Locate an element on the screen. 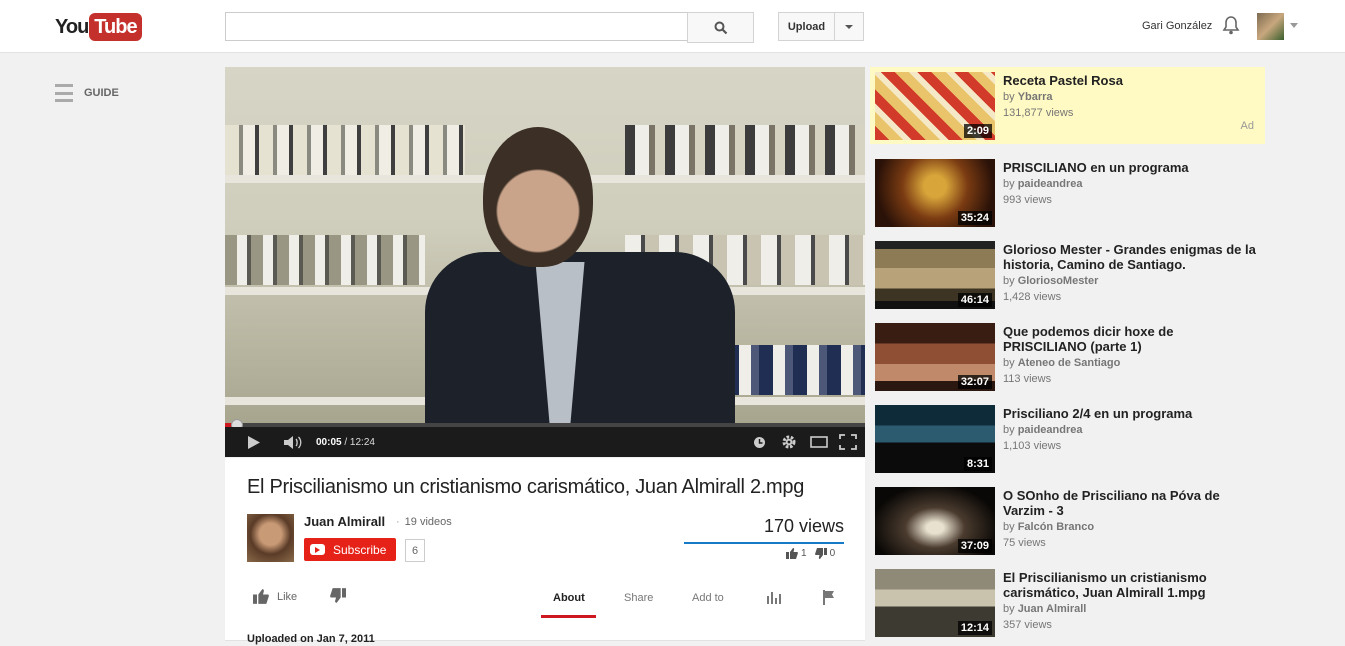 This screenshot has width=1345, height=646. video-thumbnail: 46:14 is located at coordinates (935, 275).